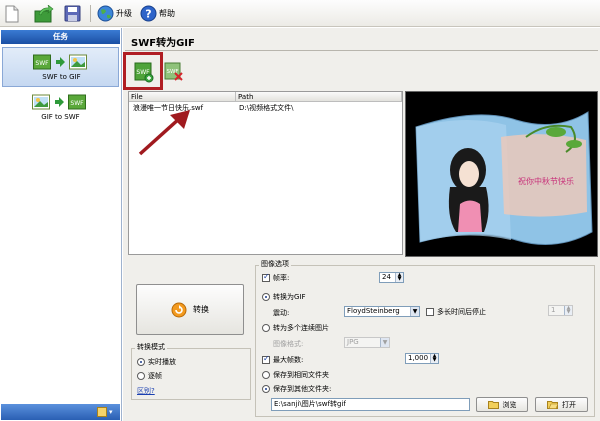 Image resolution: width=600 pixels, height=421 pixels. Describe the element at coordinates (281, 313) in the screenshot. I see `dither-label: 震动:` at that location.